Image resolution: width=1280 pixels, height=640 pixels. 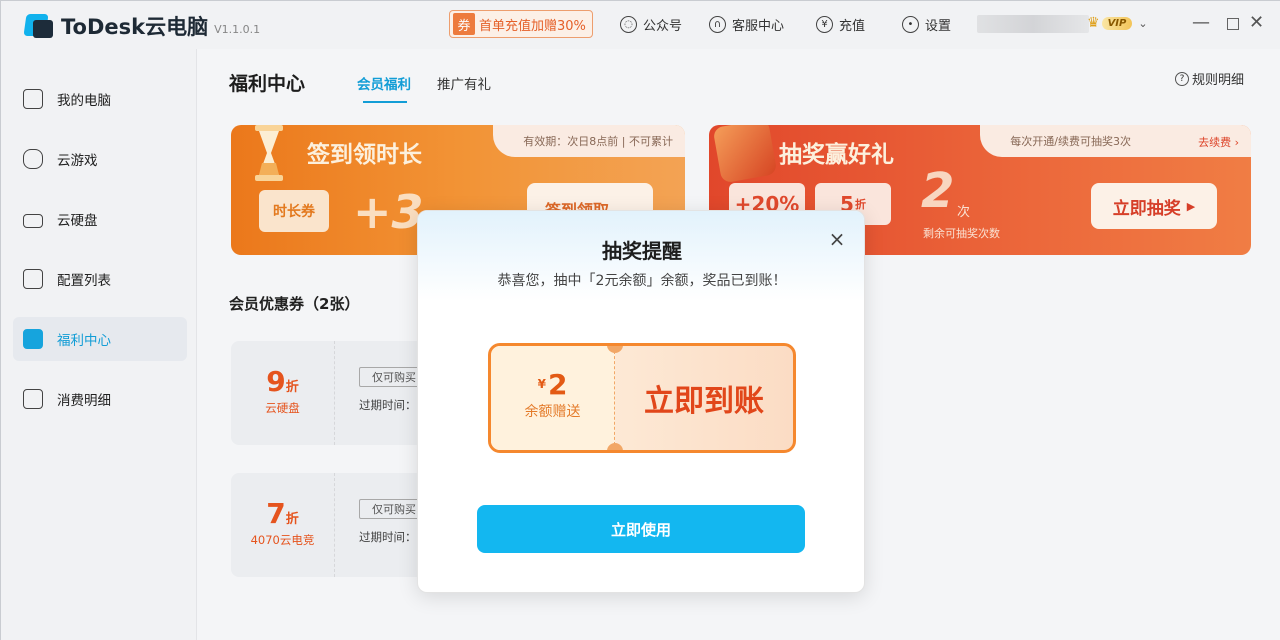 I want to click on prize-amount-value: 2, so click(x=557, y=384).